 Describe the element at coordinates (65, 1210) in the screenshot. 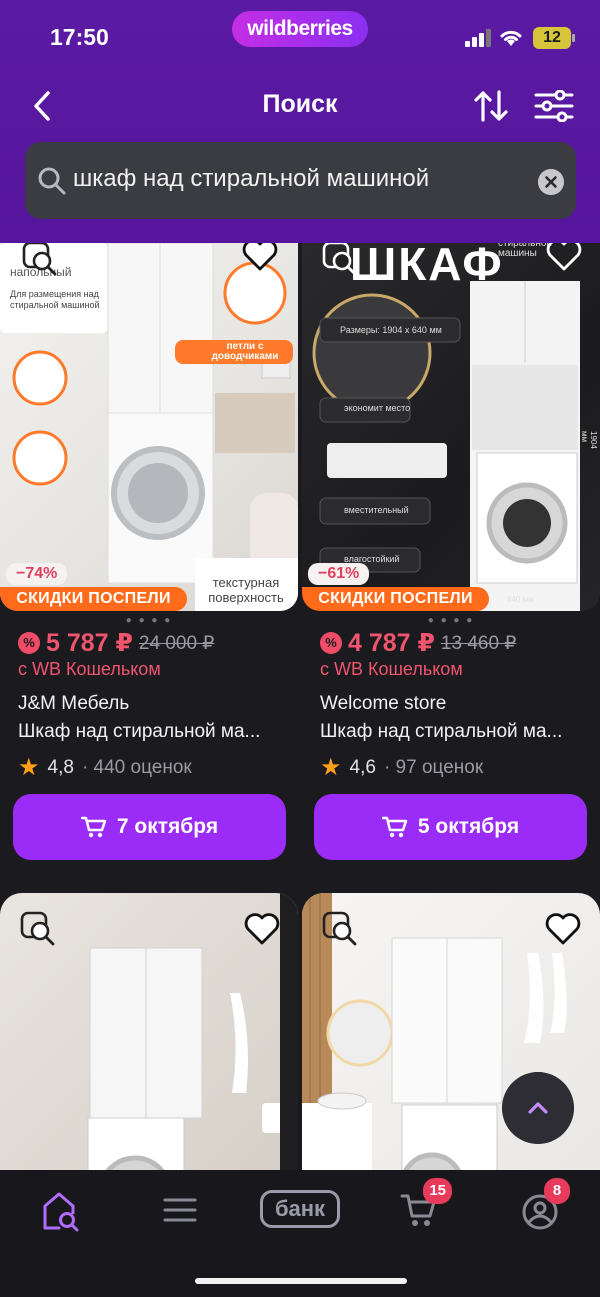

I see `home-search-tab-icon` at that location.